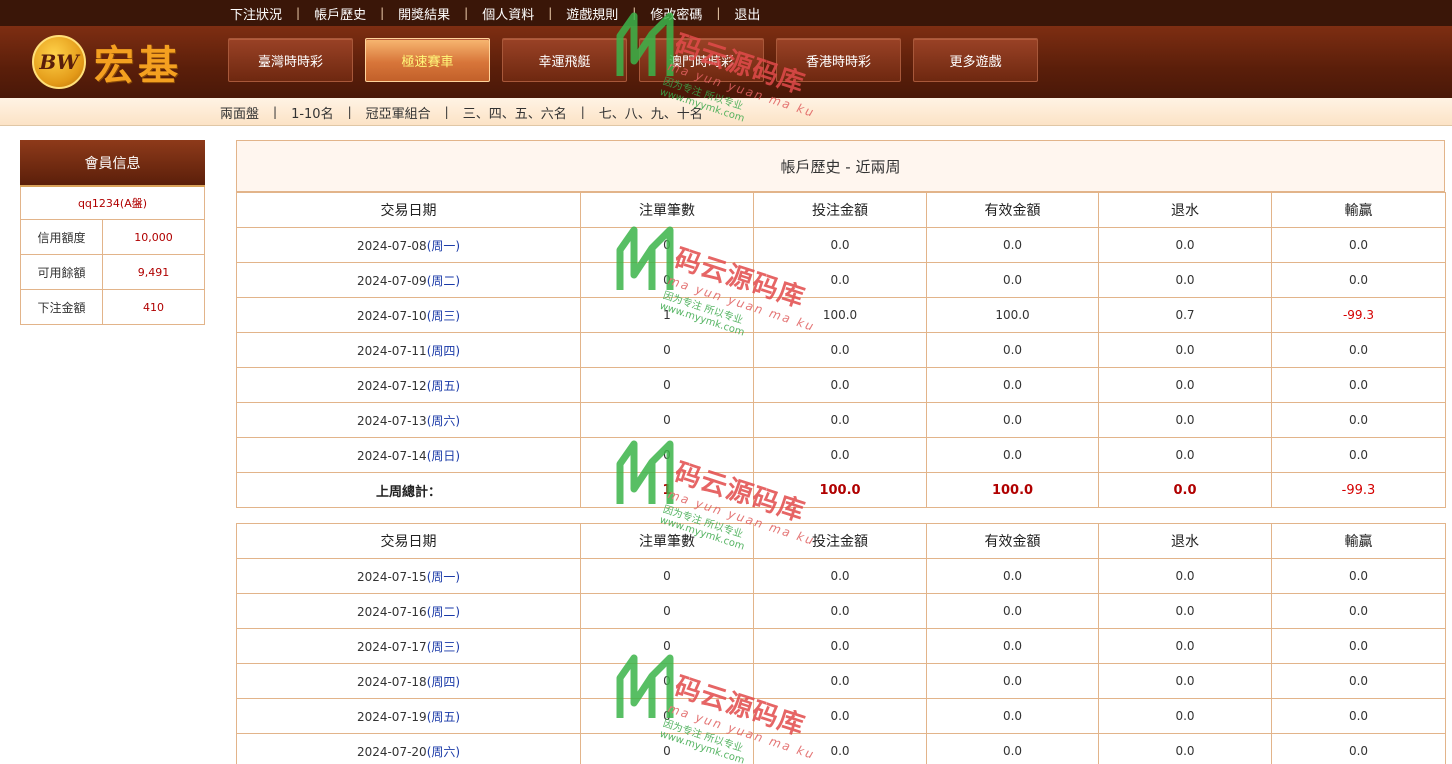  Describe the element at coordinates (747, 13) in the screenshot. I see `top-link-6: 退出` at that location.